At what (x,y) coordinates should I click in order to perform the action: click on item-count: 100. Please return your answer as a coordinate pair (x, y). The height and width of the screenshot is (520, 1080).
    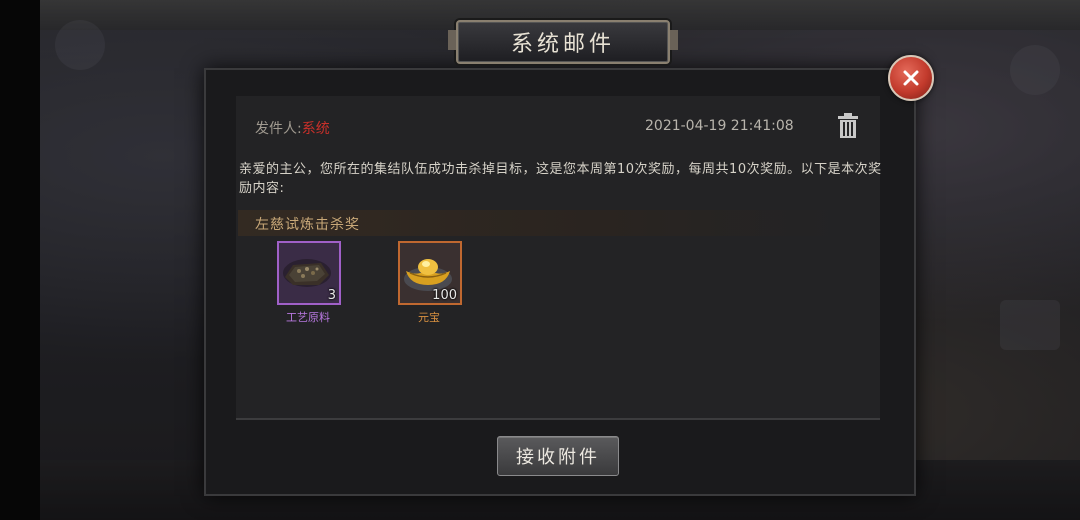
    Looking at the image, I should click on (444, 295).